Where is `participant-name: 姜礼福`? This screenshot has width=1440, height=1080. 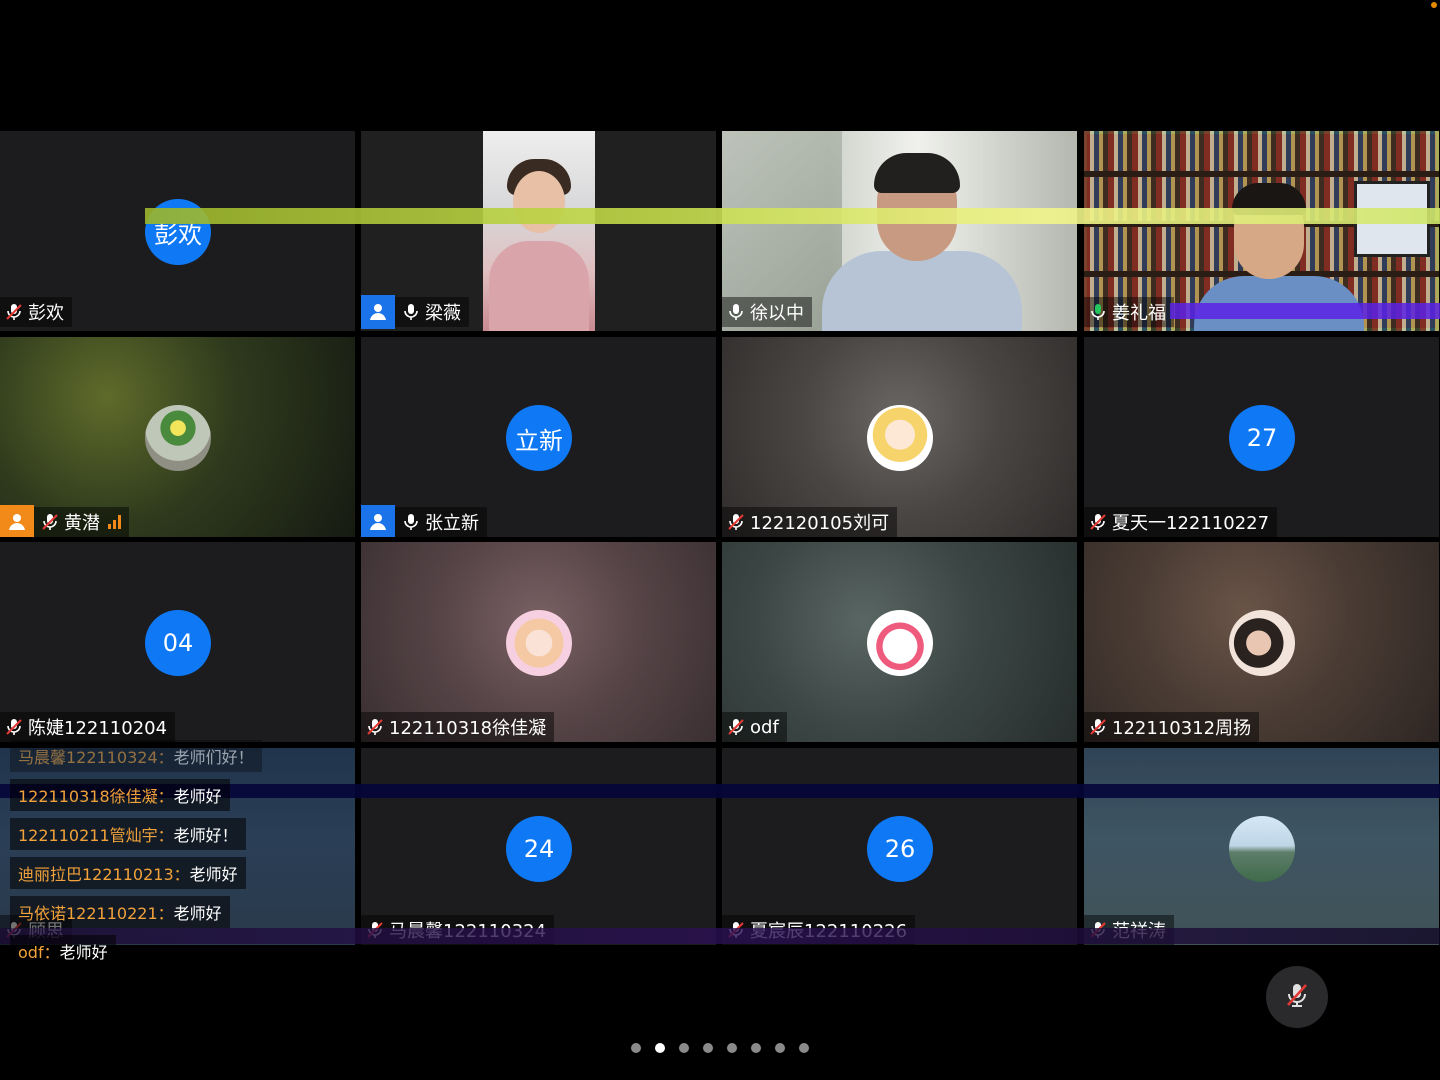
participant-name: 姜礼福 is located at coordinates (1139, 313).